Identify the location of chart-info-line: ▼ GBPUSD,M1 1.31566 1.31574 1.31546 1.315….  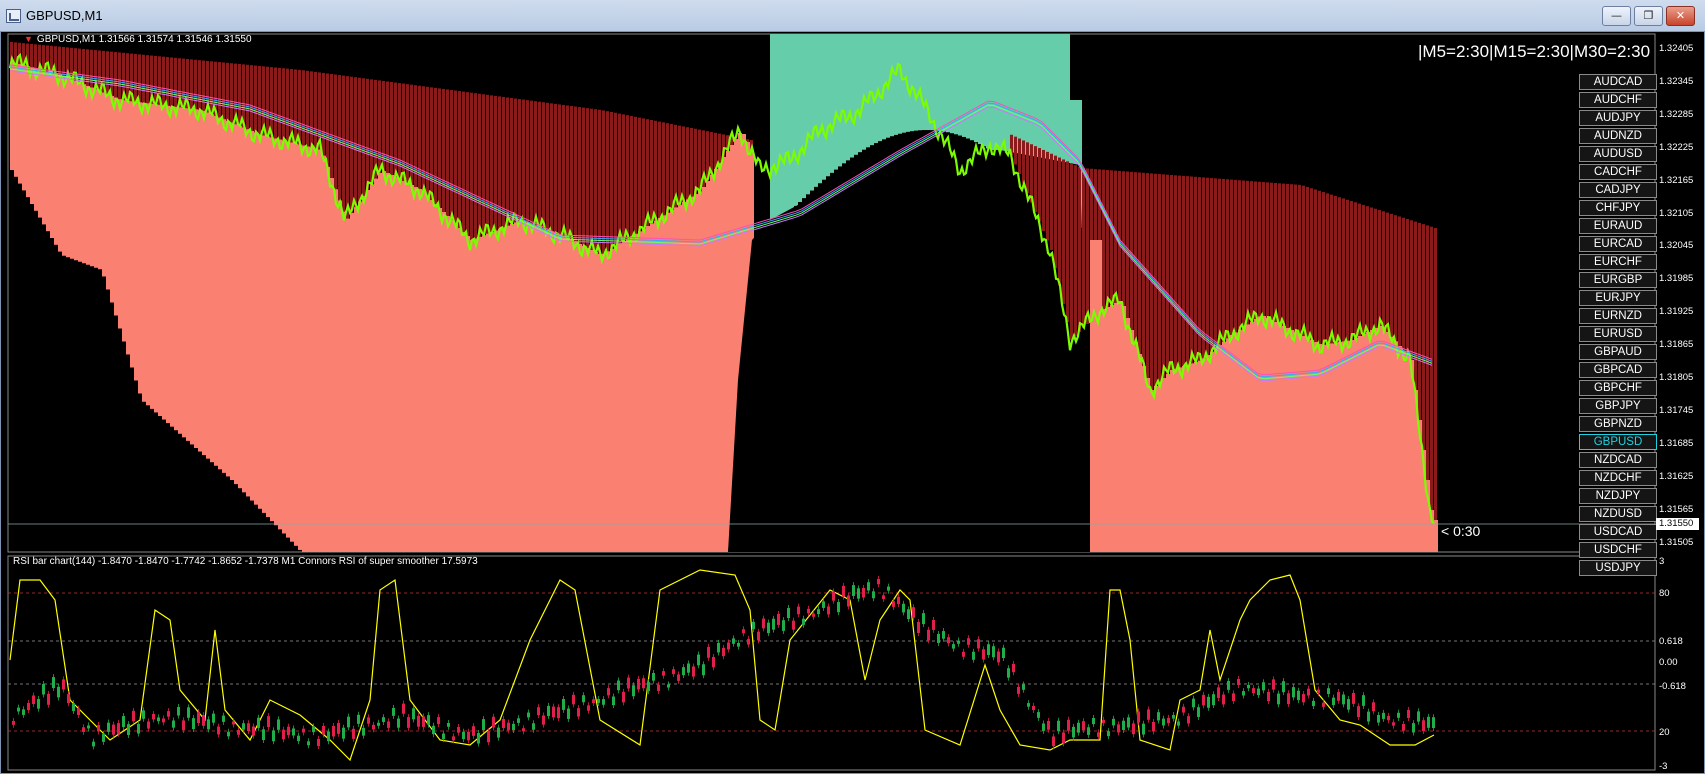
(138, 39).